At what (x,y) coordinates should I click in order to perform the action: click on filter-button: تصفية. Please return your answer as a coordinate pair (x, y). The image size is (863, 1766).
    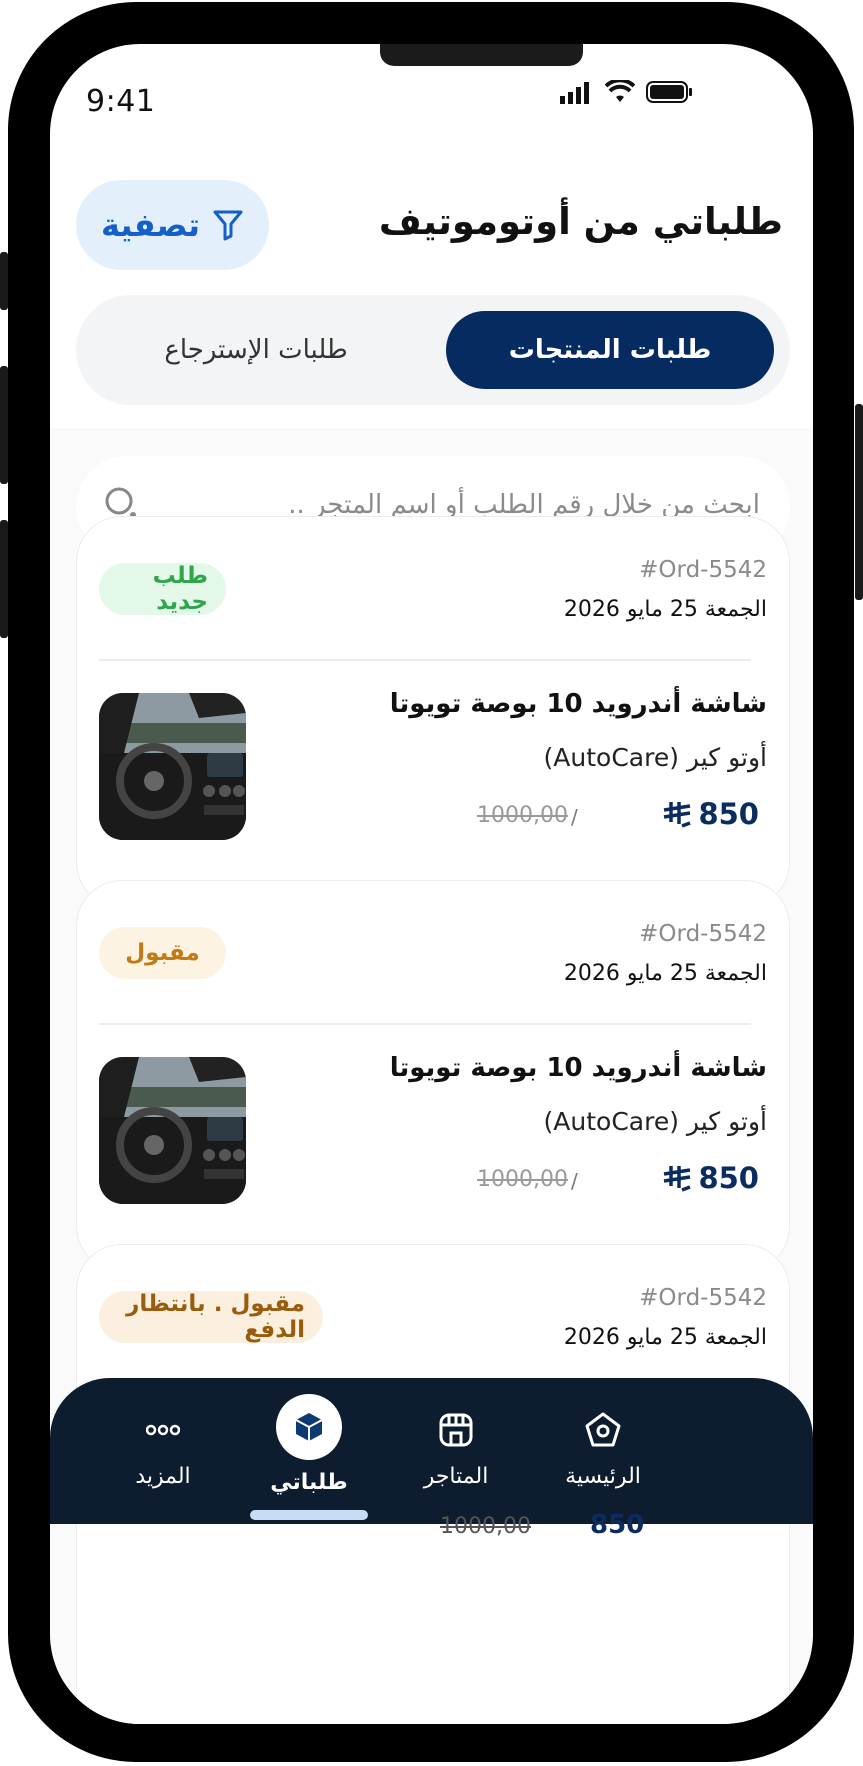
    Looking at the image, I should click on (172, 225).